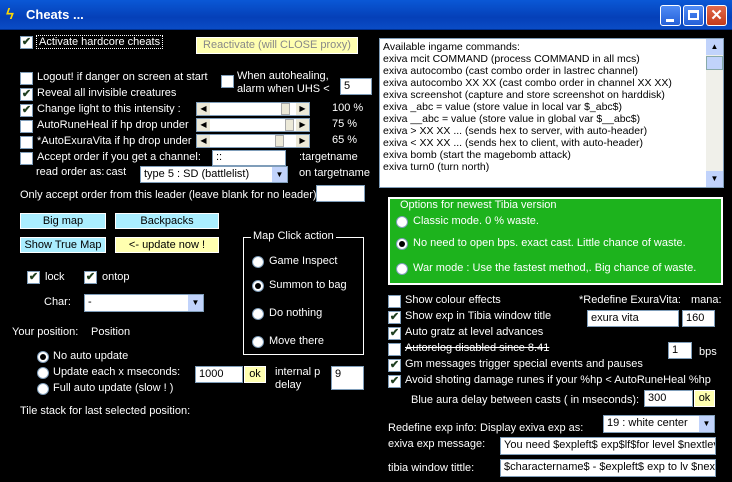 The width and height of the screenshot is (732, 482). I want to click on accept-order-checkbox, so click(26, 158).